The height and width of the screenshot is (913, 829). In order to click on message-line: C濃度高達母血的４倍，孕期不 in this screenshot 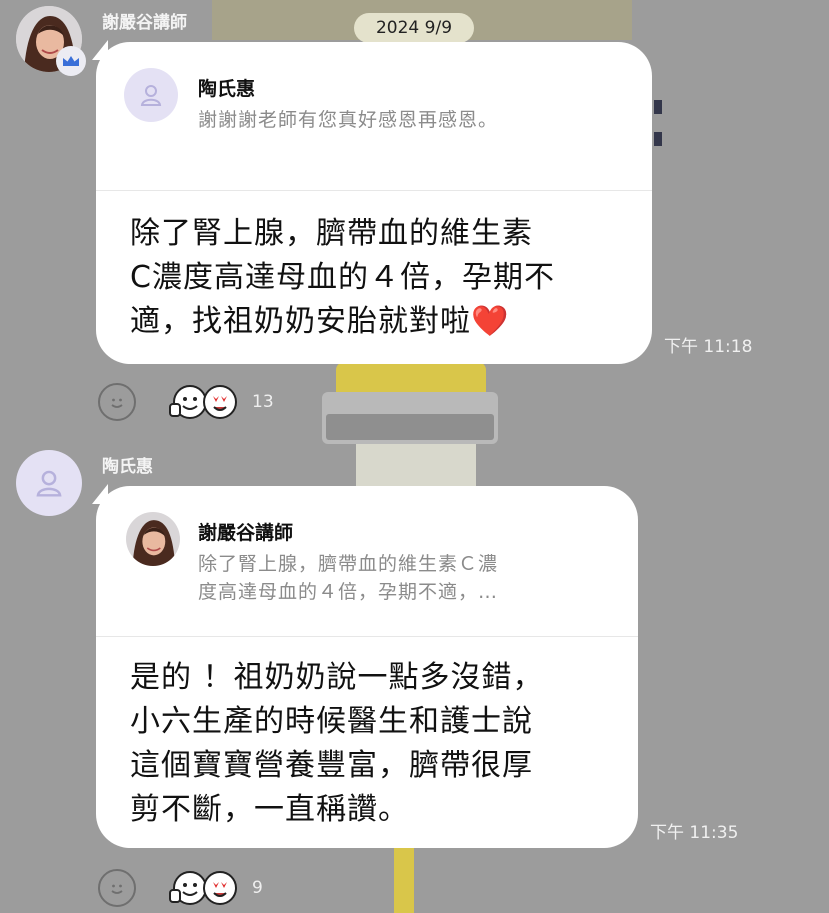, I will do `click(342, 277)`.